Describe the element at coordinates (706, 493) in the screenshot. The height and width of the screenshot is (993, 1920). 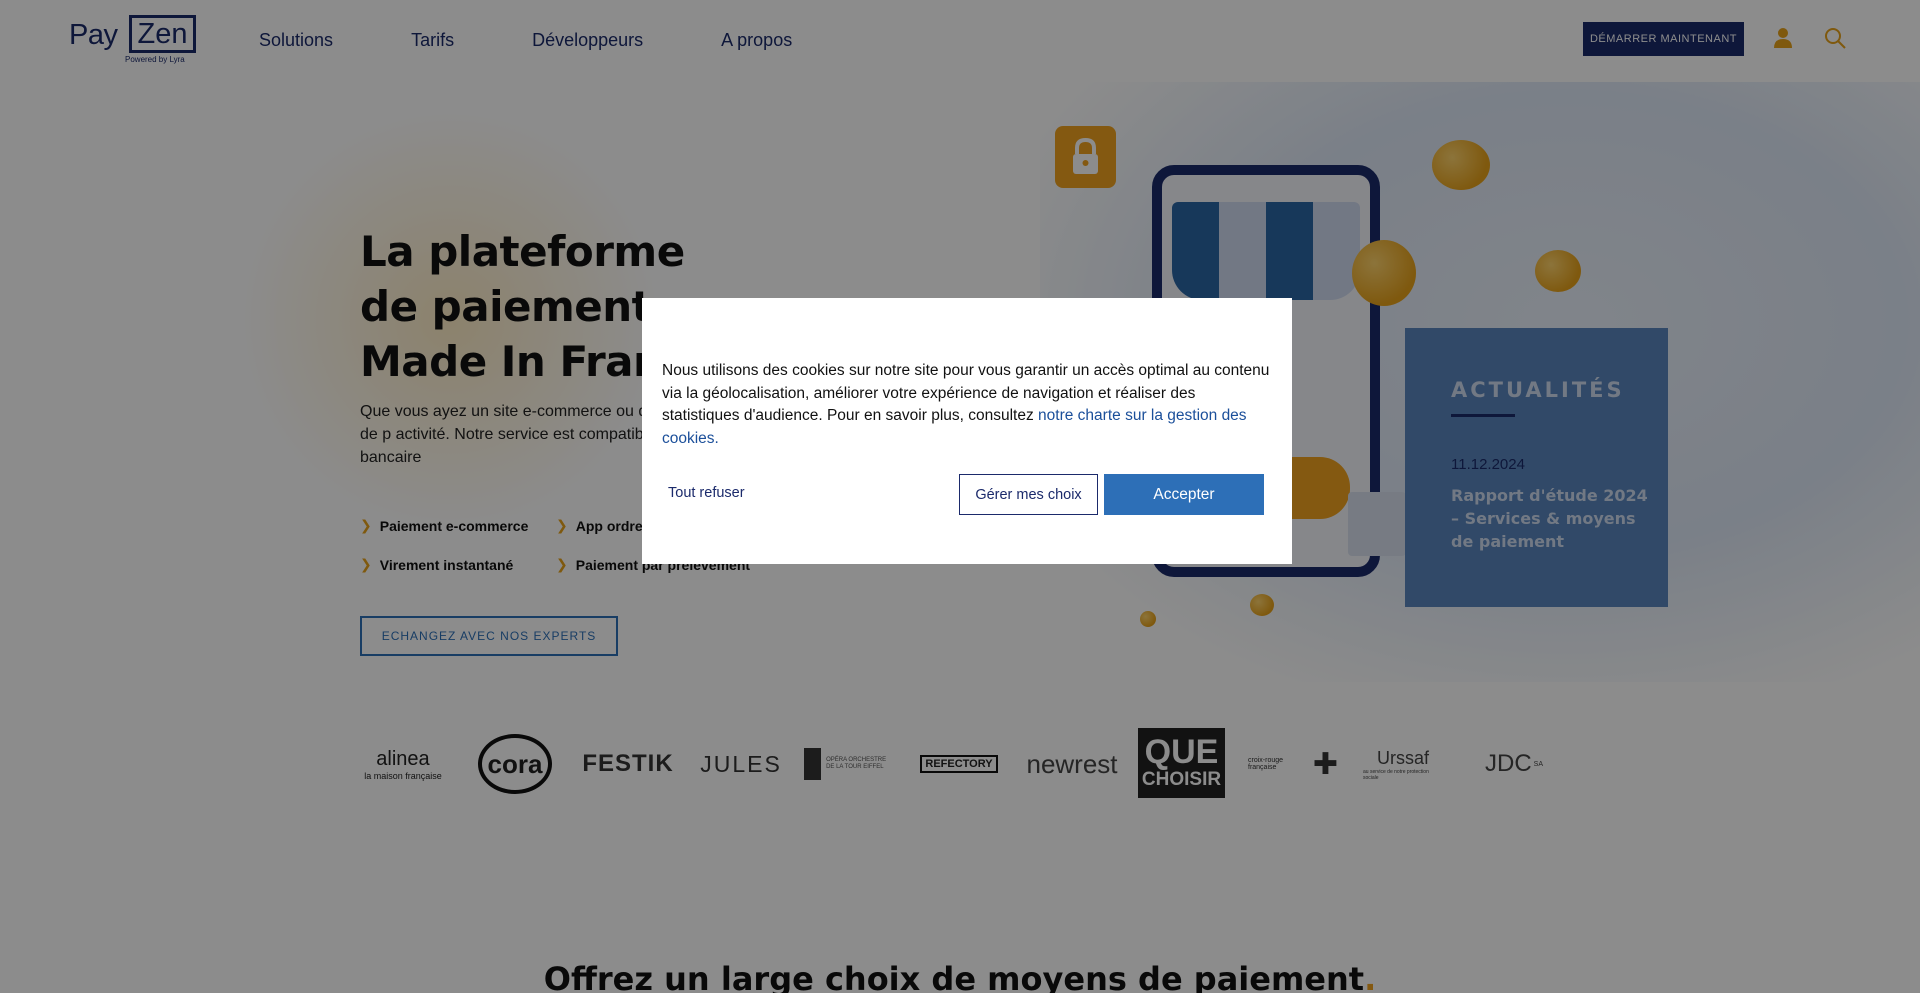
I see `refuse-all-button: Tout refuser` at that location.